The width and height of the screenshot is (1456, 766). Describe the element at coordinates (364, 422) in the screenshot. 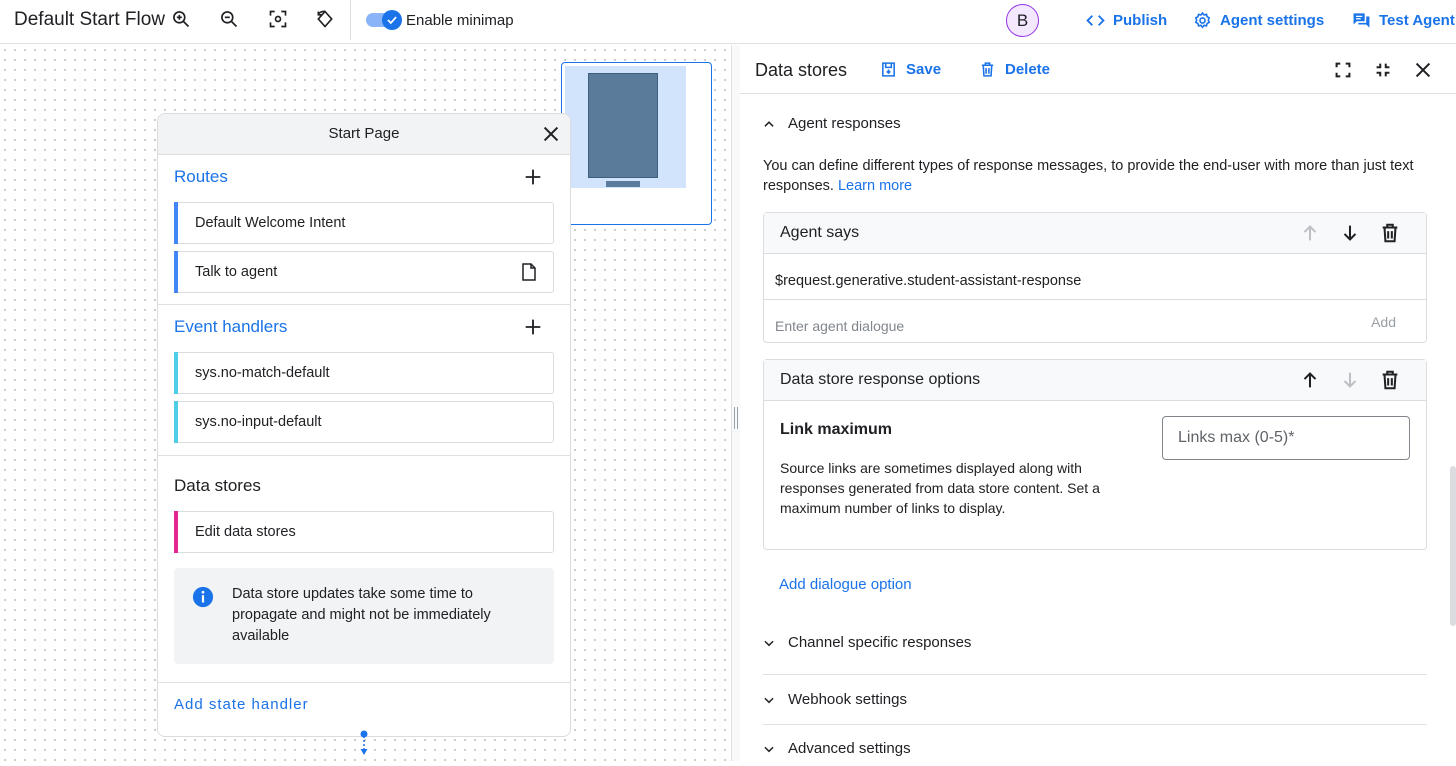

I see `event-handler-item: sys.no-input-default` at that location.